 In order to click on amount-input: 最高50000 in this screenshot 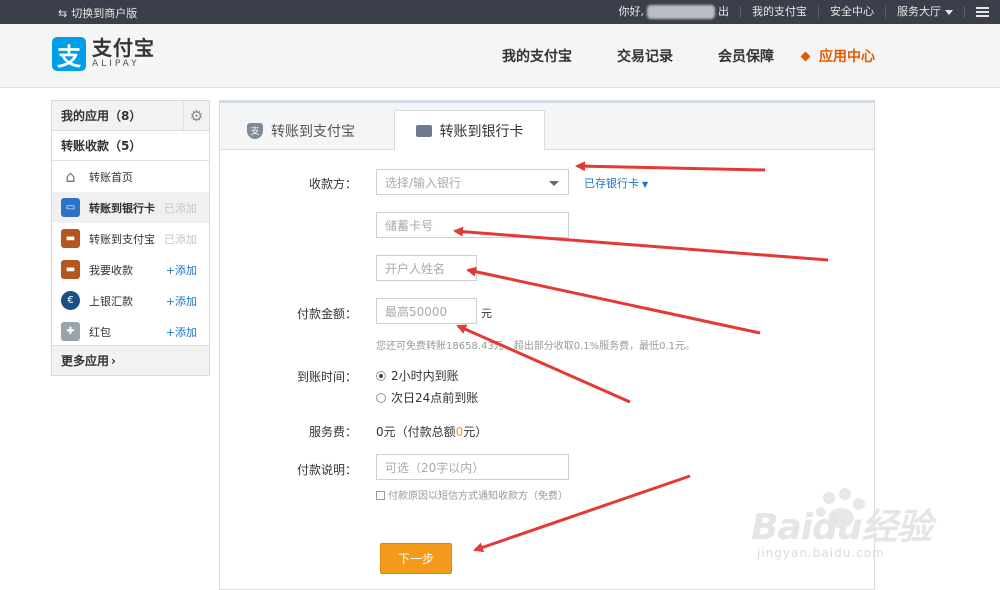, I will do `click(426, 311)`.